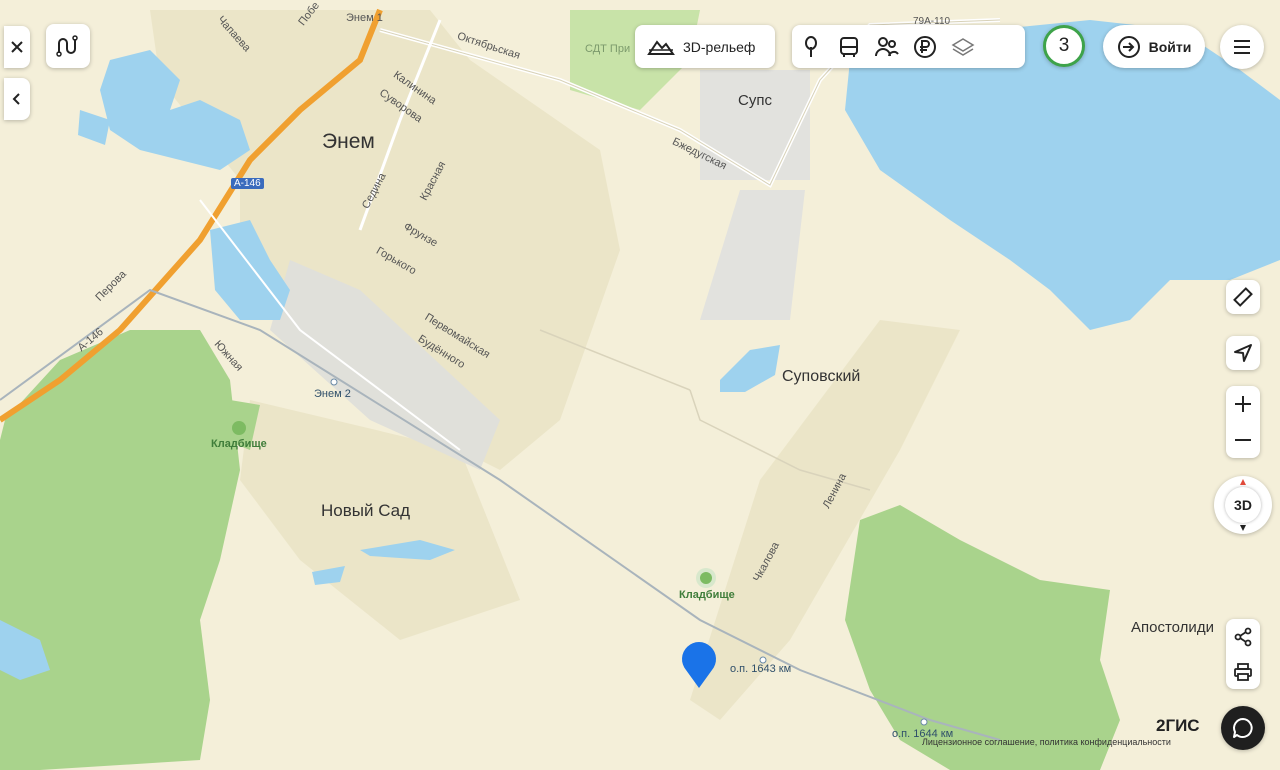 The height and width of the screenshot is (770, 1280). What do you see at coordinates (1243, 528) in the screenshot?
I see `compass-south-marker` at bounding box center [1243, 528].